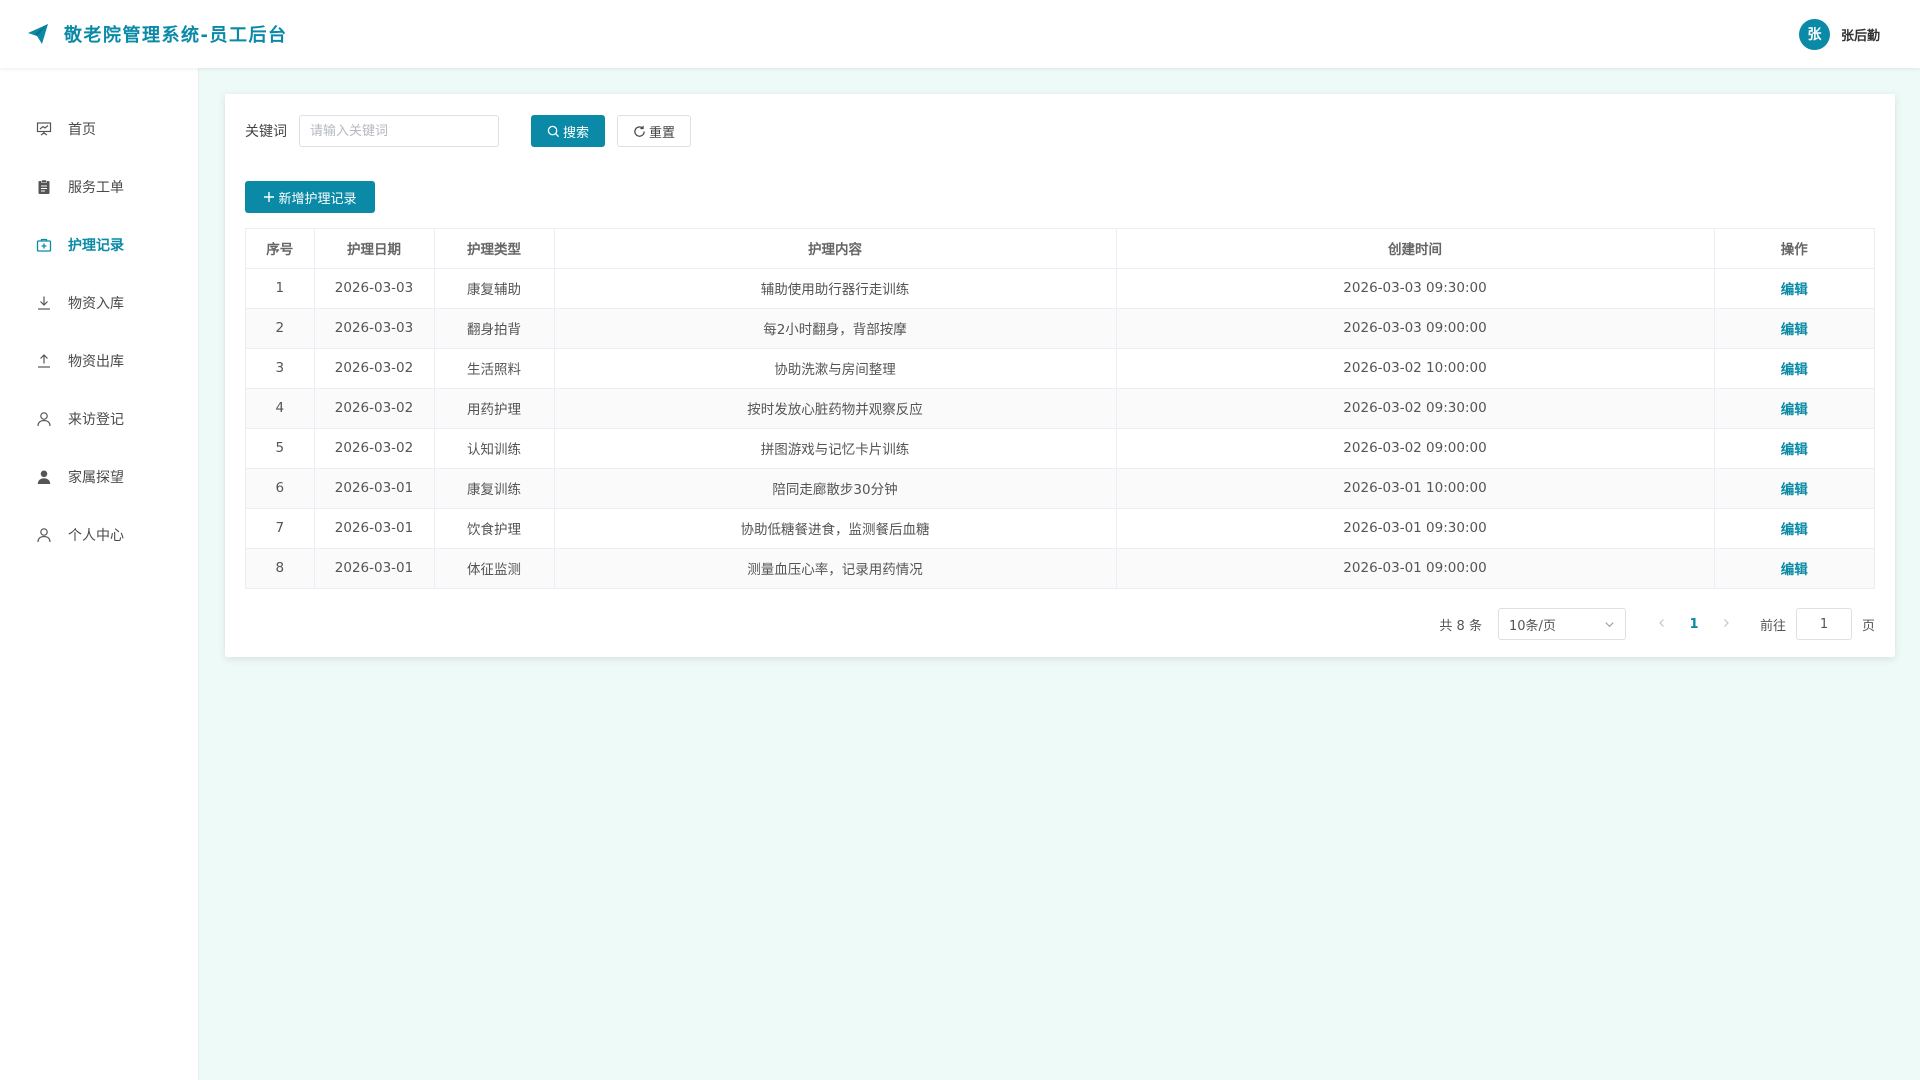  What do you see at coordinates (44, 187) in the screenshot?
I see `clipboard-icon` at bounding box center [44, 187].